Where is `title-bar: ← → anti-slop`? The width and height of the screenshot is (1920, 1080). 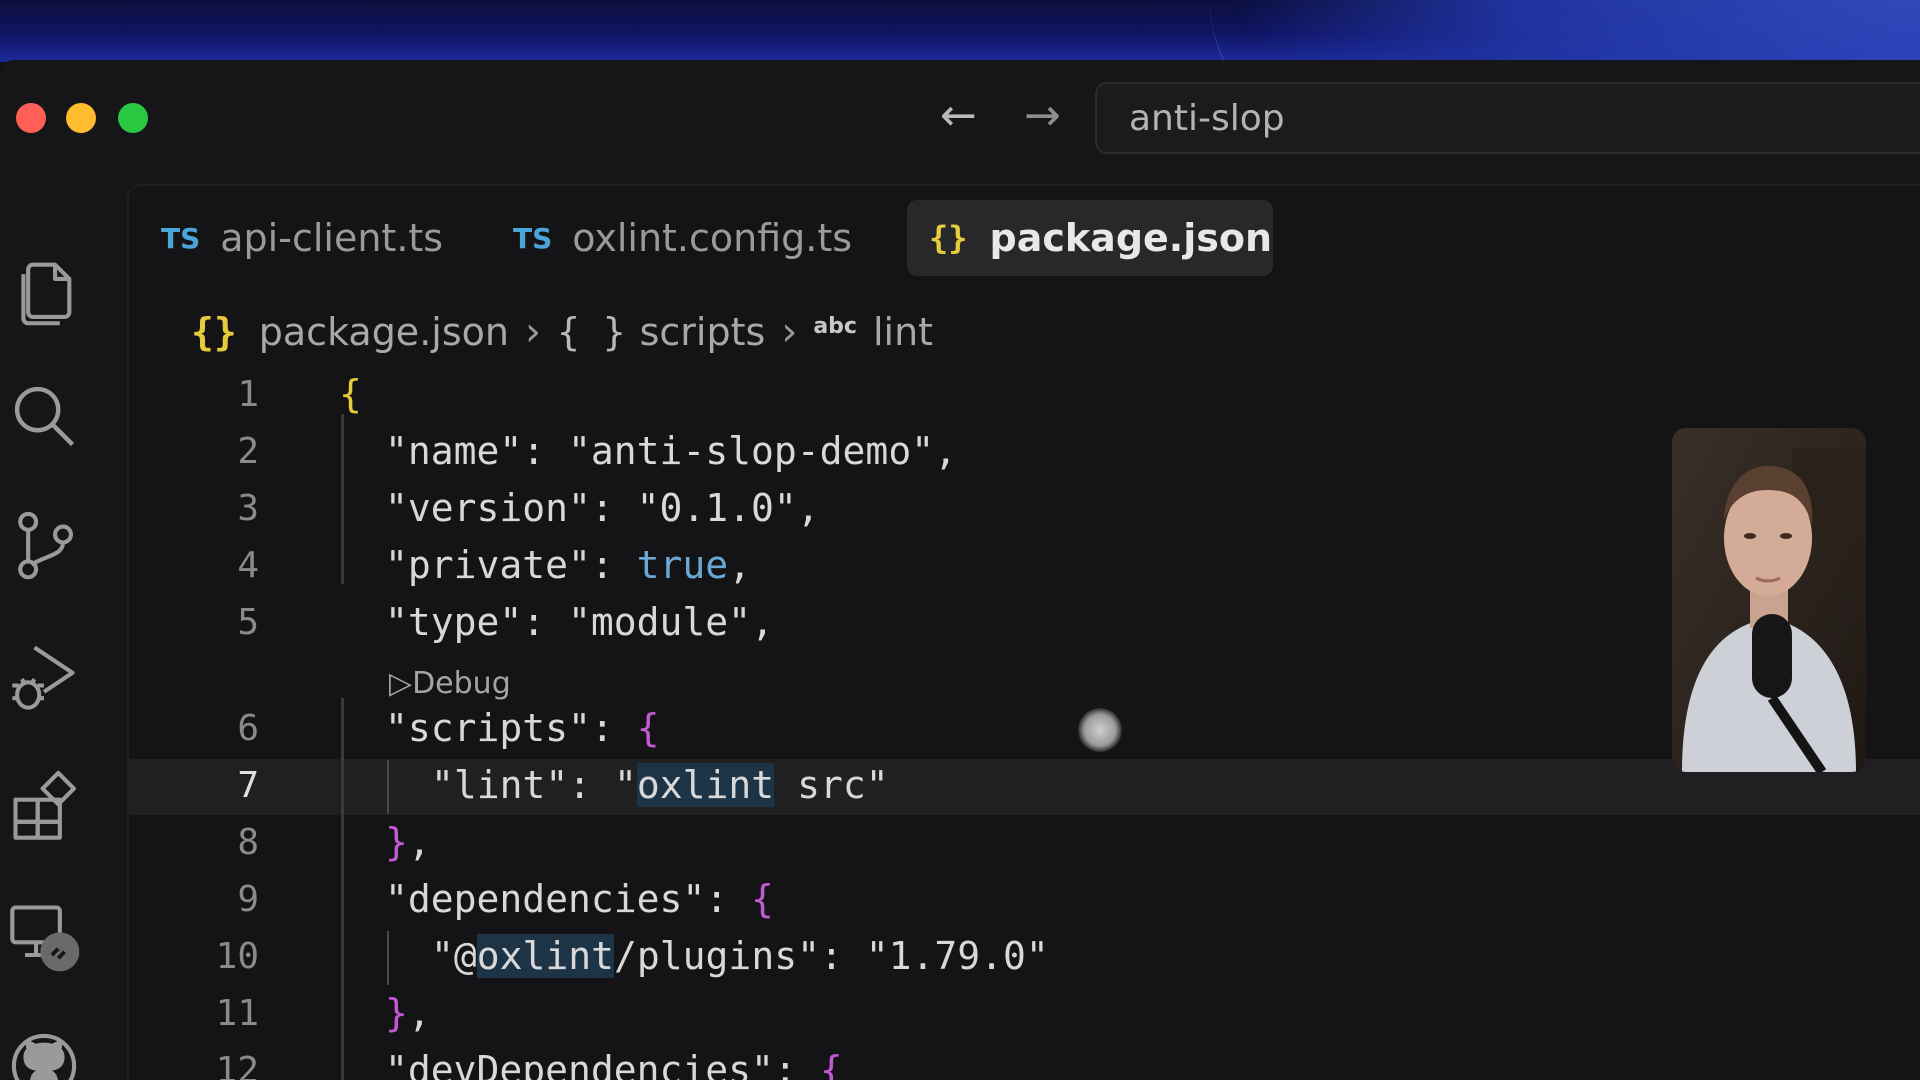
title-bar: ← → anti-slop is located at coordinates (960, 119).